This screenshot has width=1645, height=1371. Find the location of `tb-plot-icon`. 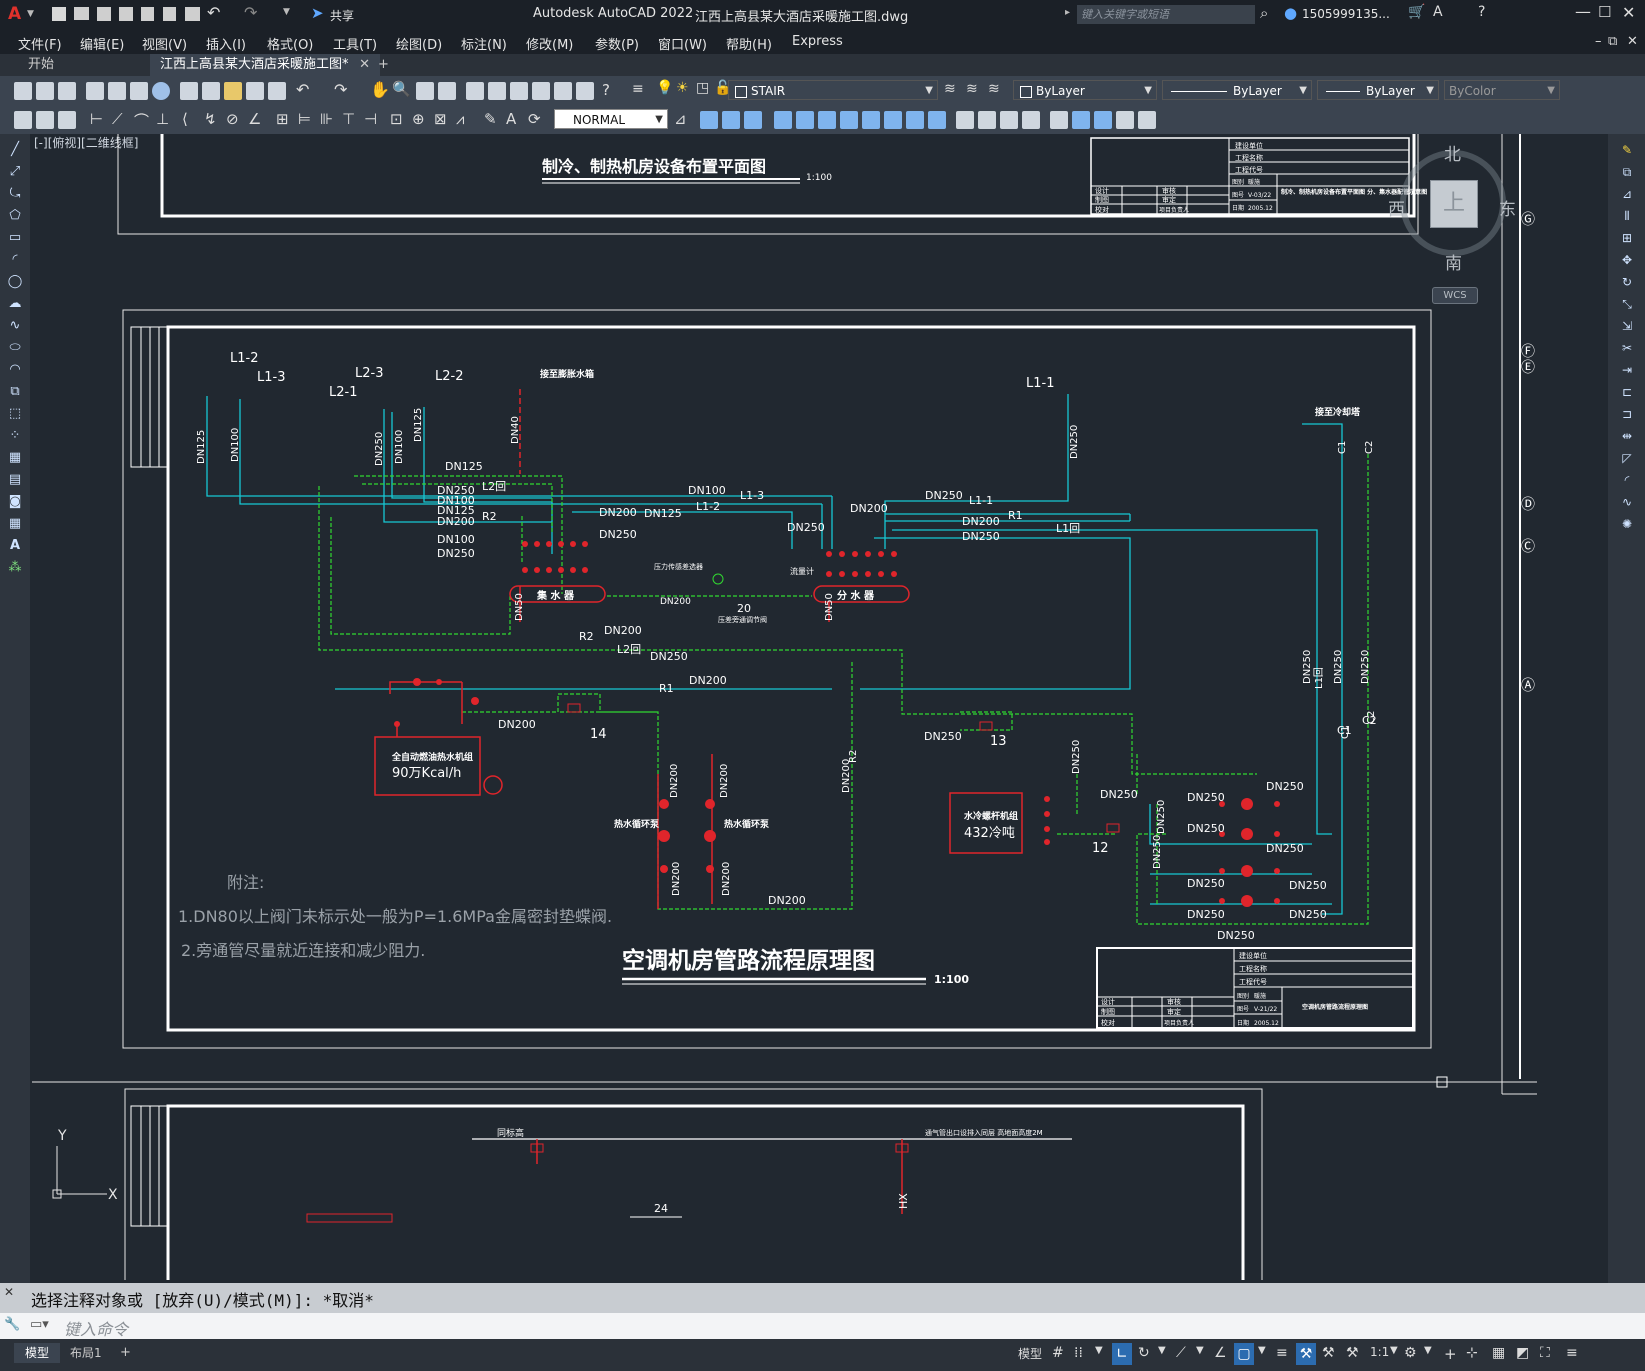

tb-plot-icon is located at coordinates (95, 91).